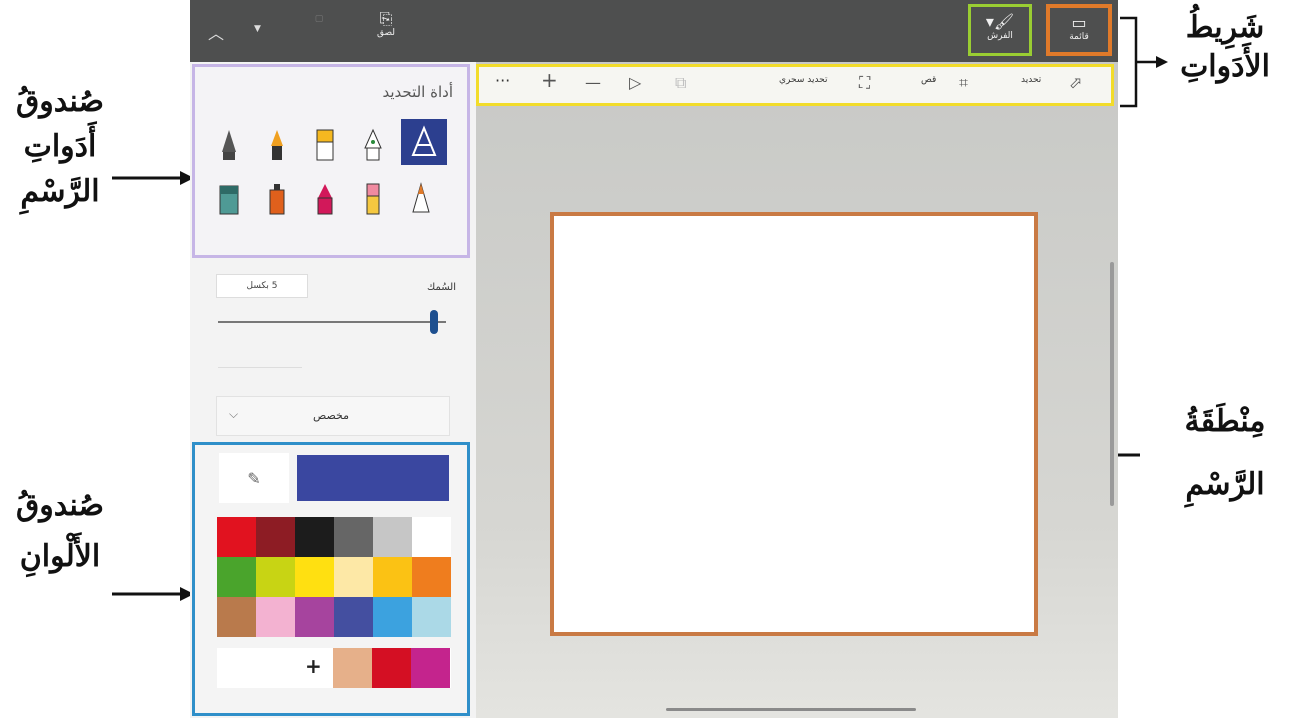 This screenshot has width=1306, height=718. I want to click on callout-drawing-tools-line1: صُندوقُ, so click(60, 101).